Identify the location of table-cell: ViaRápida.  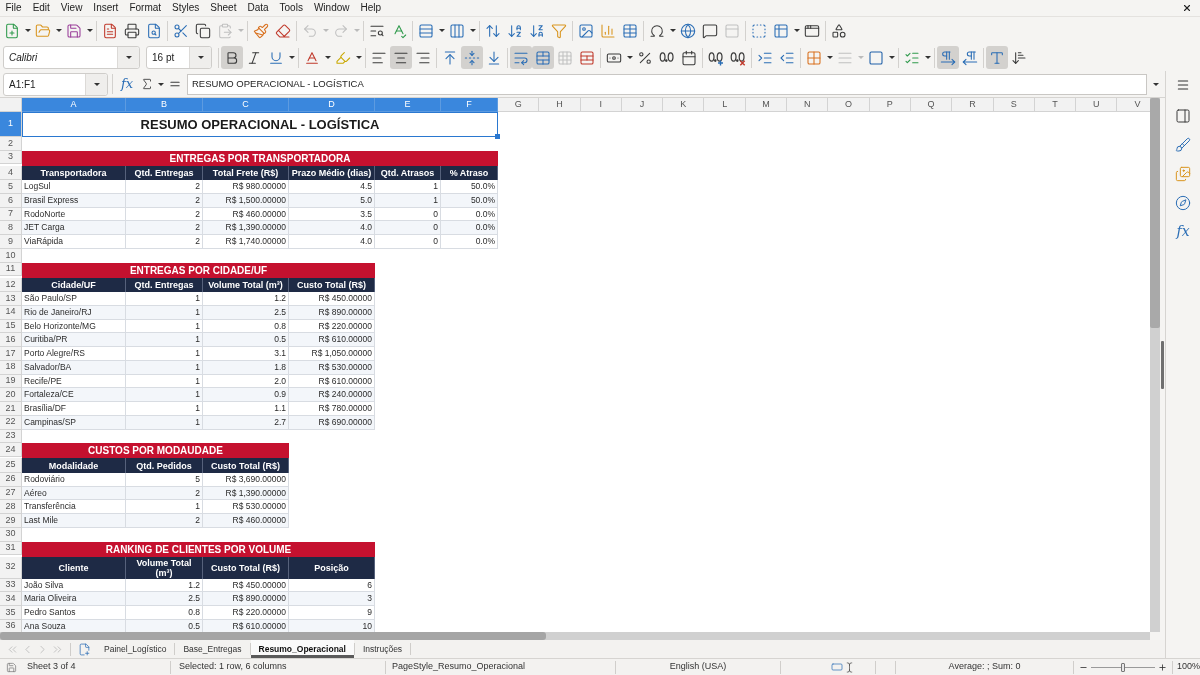
(74, 242).